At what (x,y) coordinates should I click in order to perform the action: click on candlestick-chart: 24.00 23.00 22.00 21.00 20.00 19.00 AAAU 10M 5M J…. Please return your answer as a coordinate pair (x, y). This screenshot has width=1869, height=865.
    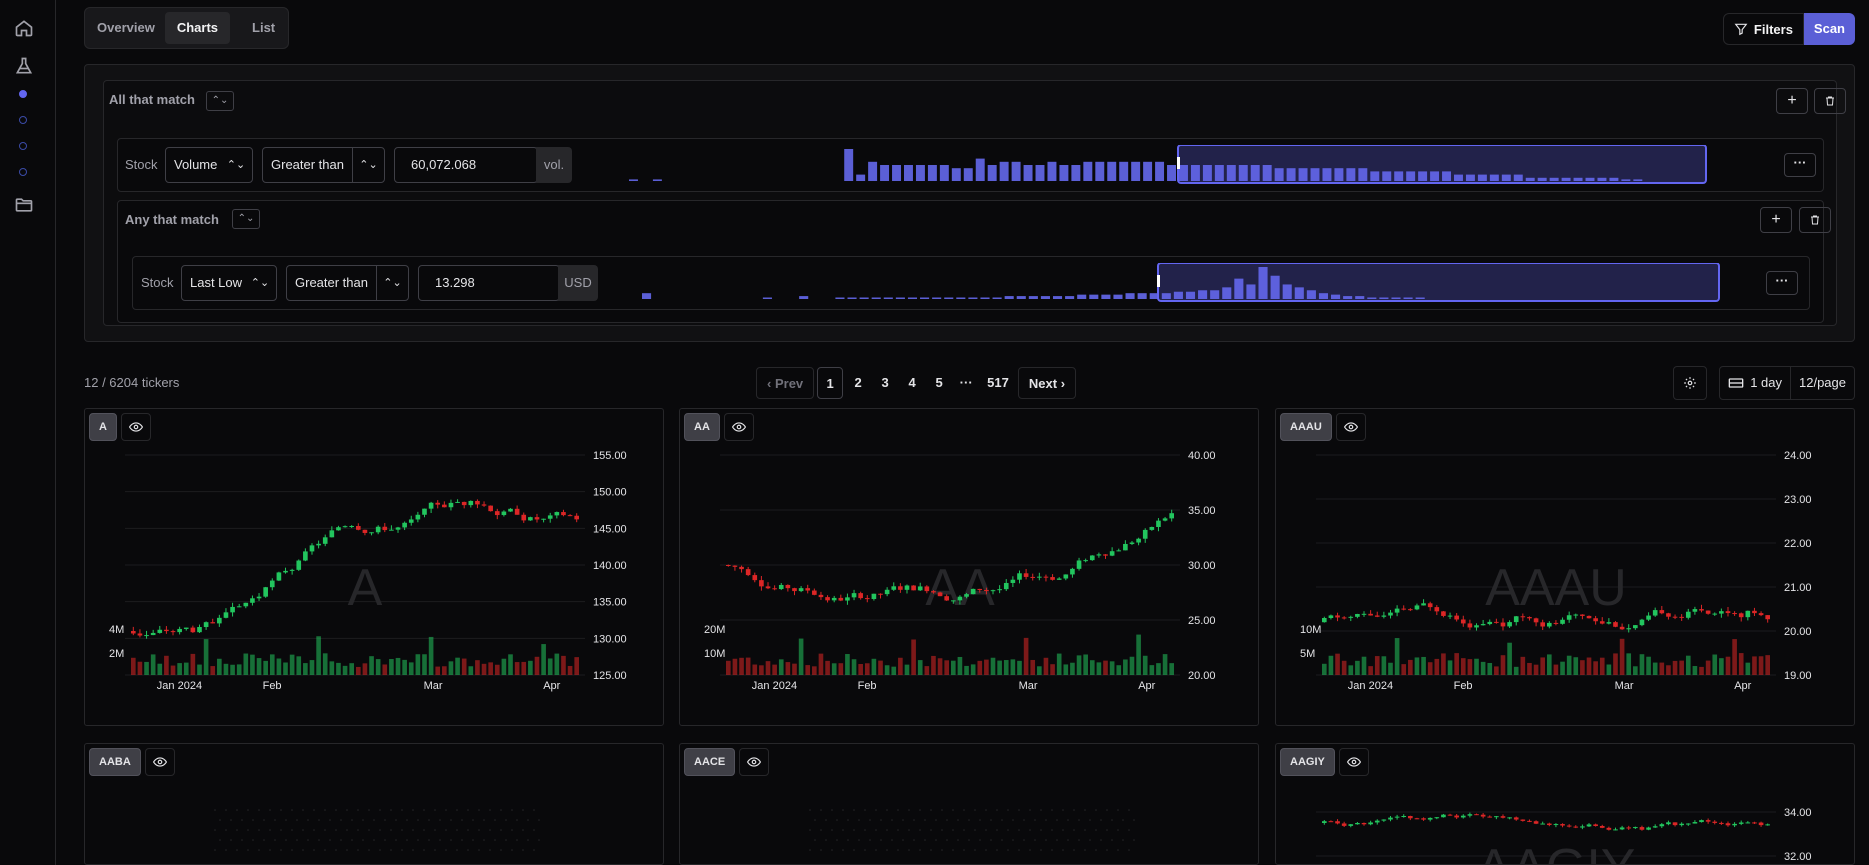
    Looking at the image, I should click on (1565, 585).